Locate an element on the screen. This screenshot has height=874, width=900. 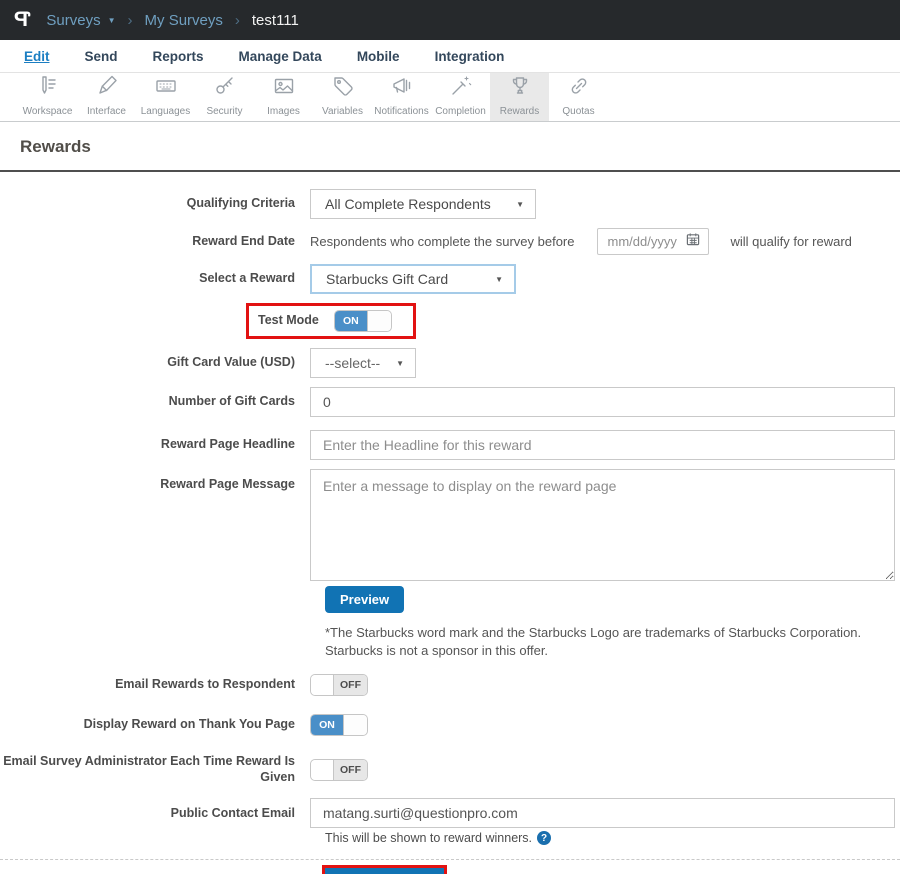
test-mode-red-annotation: Test Mode ON is located at coordinates (331, 321).